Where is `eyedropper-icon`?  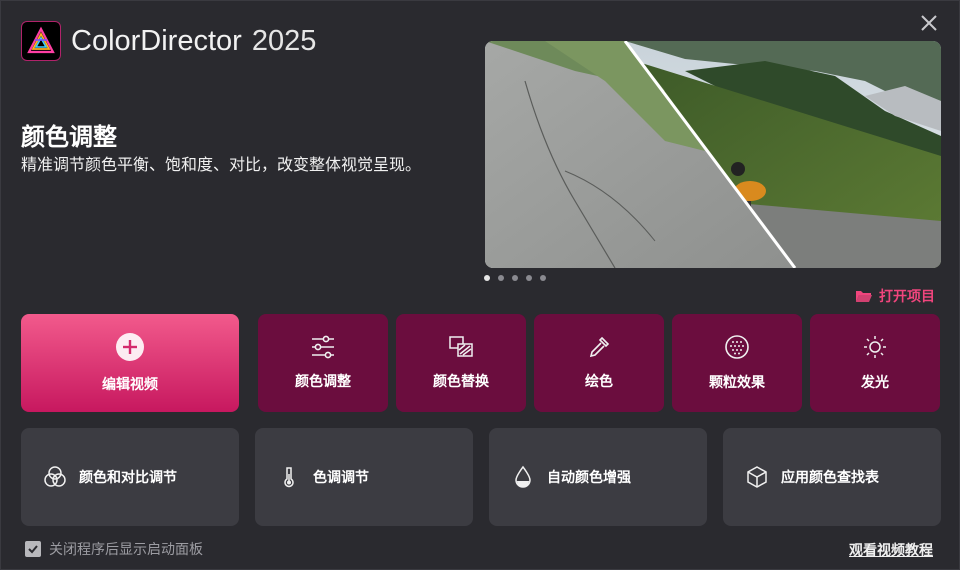
eyedropper-icon is located at coordinates (599, 347).